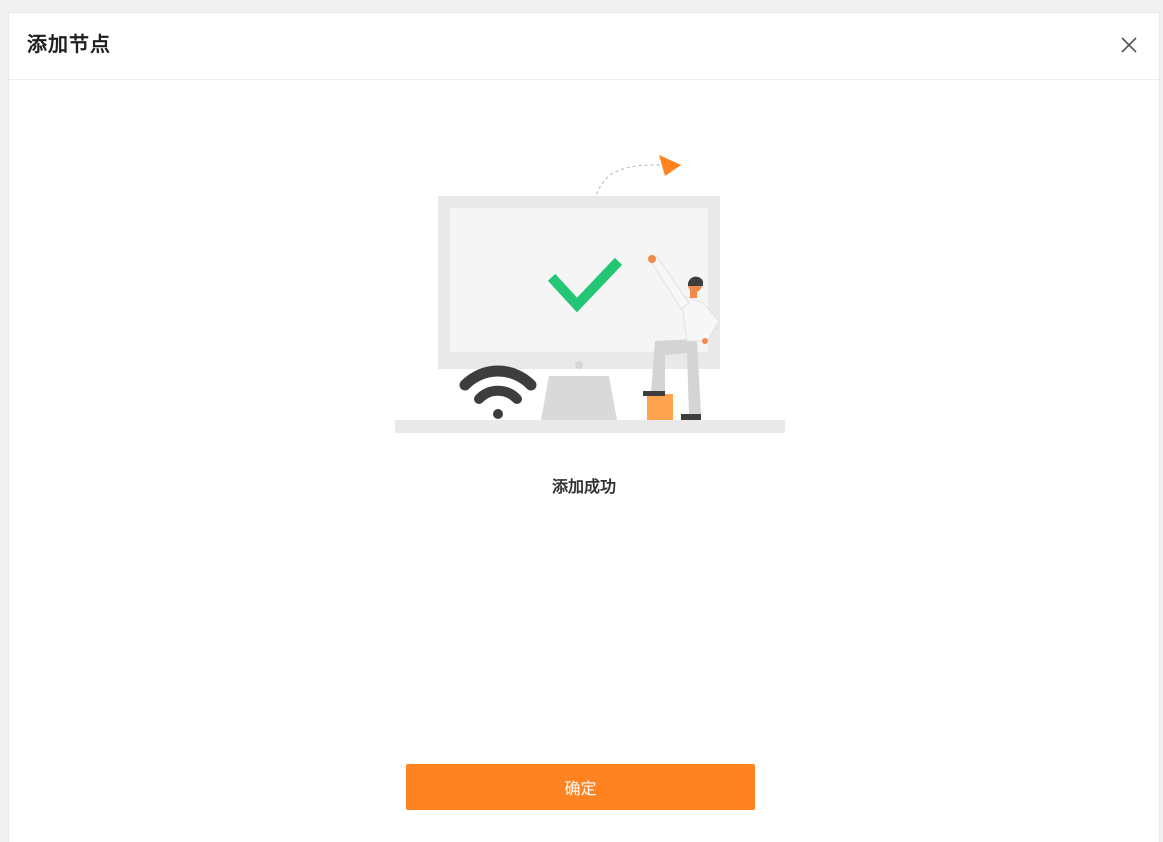  Describe the element at coordinates (498, 392) in the screenshot. I see `wifi-icon` at that location.